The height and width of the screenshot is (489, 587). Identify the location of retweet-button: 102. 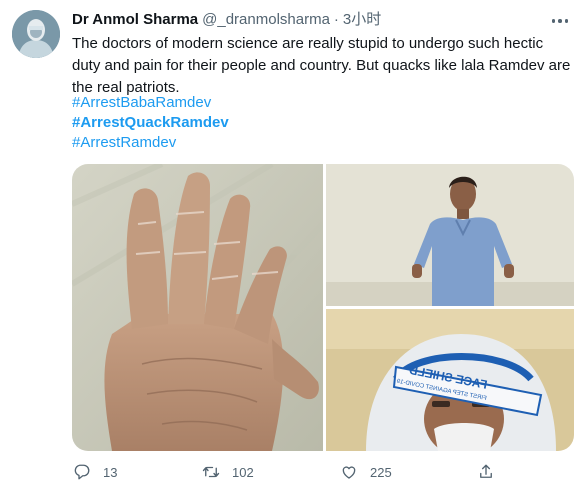
(228, 472).